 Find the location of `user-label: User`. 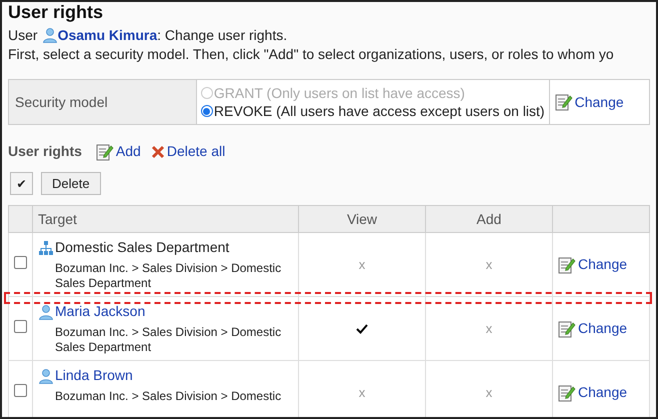

user-label: User is located at coordinates (23, 35).